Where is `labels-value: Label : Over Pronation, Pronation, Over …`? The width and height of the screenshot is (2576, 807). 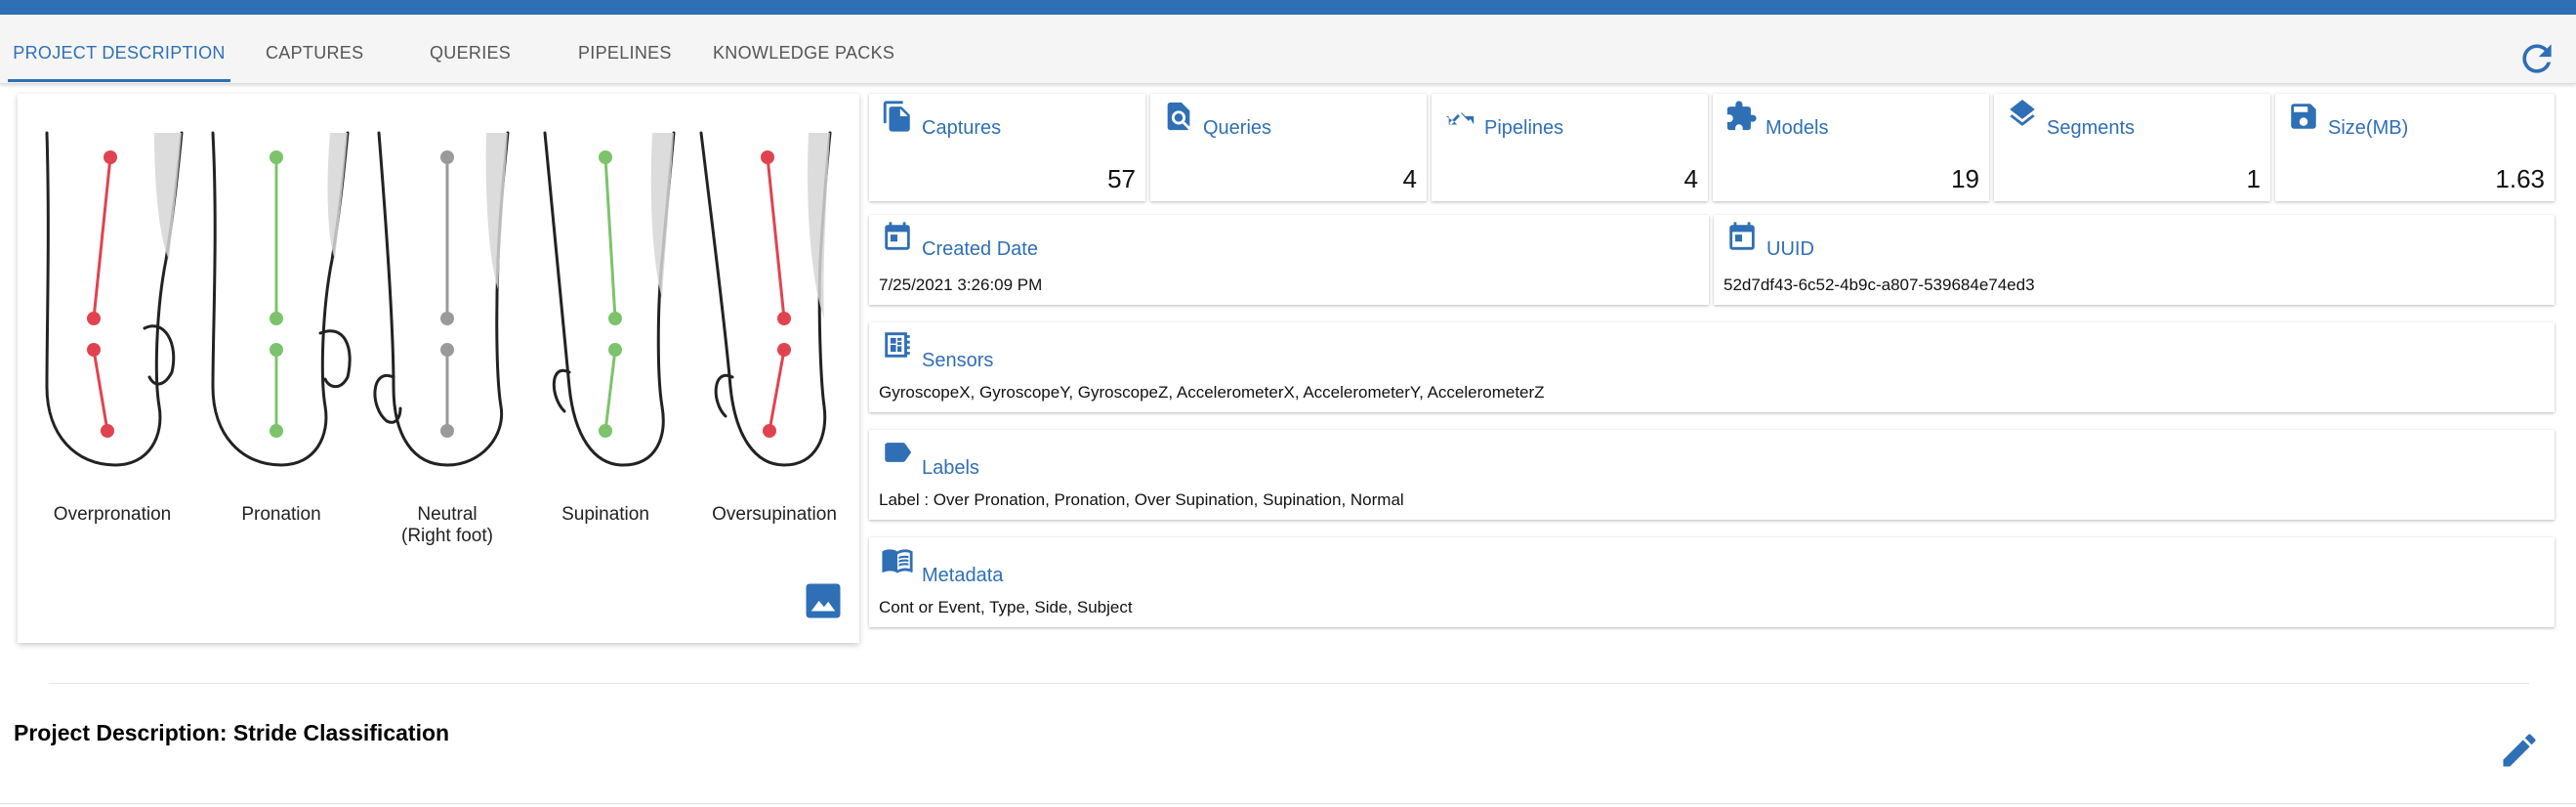
labels-value: Label : Over Pronation, Pronation, Over … is located at coordinates (1141, 499).